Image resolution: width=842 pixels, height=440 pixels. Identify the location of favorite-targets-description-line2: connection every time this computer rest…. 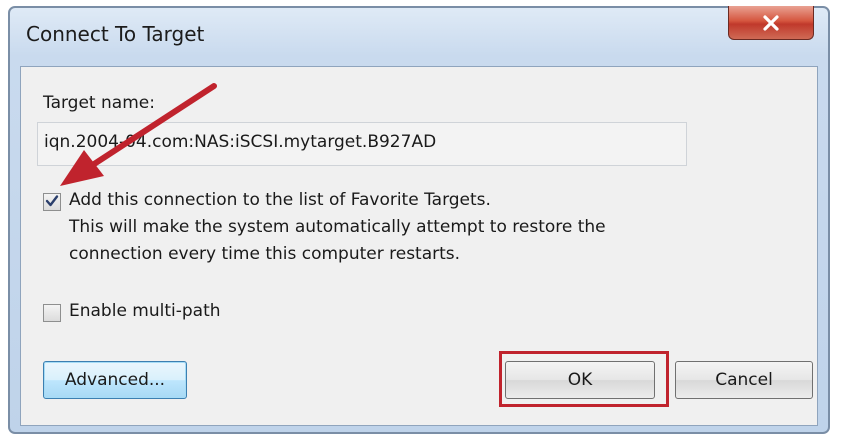
(265, 254).